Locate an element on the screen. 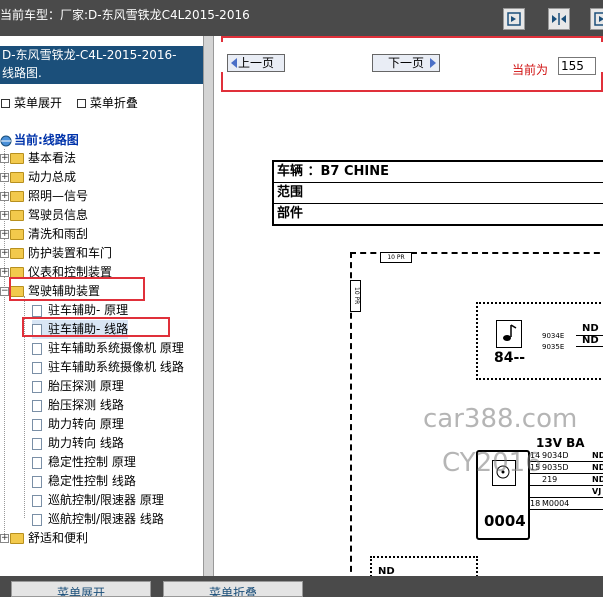 This screenshot has width=603, height=597. scope-row: 范围 is located at coordinates (438, 193).